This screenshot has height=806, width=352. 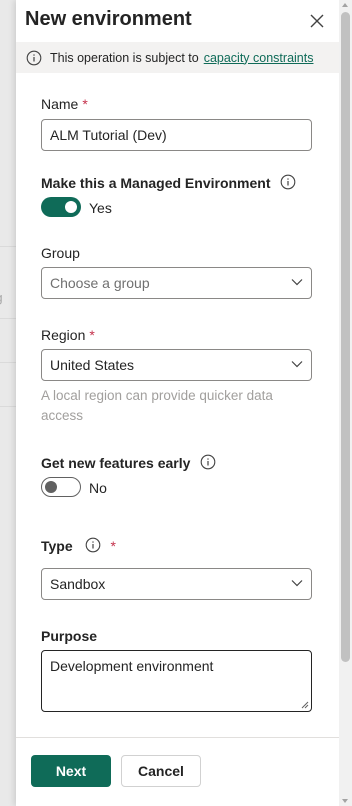 I want to click on panel-scrollbar, so click(x=345, y=403).